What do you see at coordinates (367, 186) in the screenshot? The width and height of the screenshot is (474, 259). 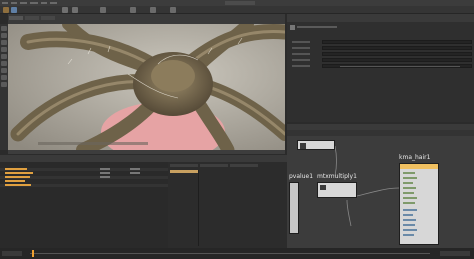 I see `node-wire-icon` at bounding box center [367, 186].